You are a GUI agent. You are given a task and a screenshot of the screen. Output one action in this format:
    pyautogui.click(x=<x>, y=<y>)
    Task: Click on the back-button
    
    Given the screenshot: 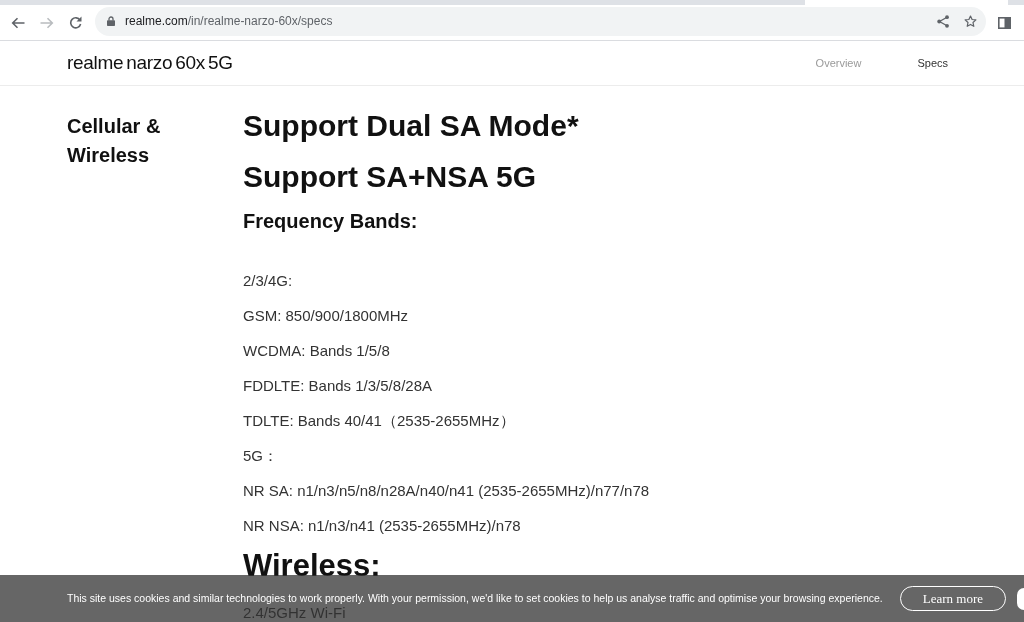 What is the action you would take?
    pyautogui.click(x=18, y=22)
    